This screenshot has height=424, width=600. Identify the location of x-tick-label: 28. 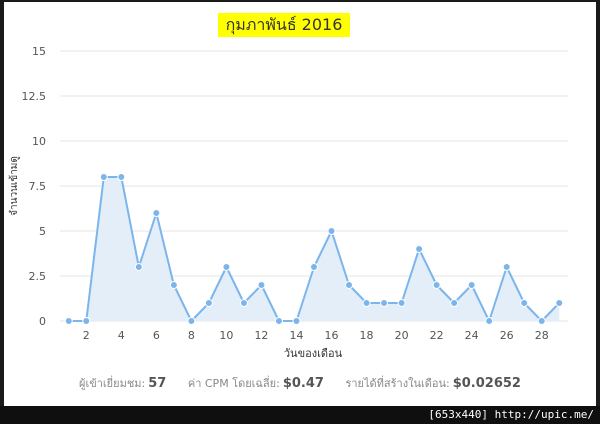
(542, 335).